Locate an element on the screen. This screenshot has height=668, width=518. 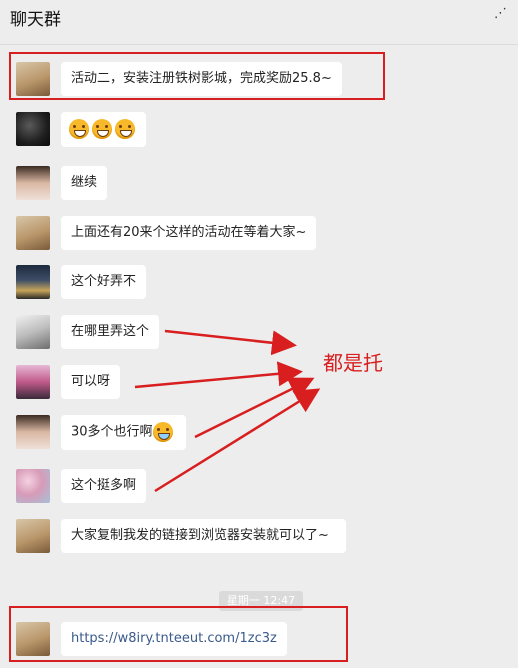
annotation-arrows is located at coordinates (227, 411).